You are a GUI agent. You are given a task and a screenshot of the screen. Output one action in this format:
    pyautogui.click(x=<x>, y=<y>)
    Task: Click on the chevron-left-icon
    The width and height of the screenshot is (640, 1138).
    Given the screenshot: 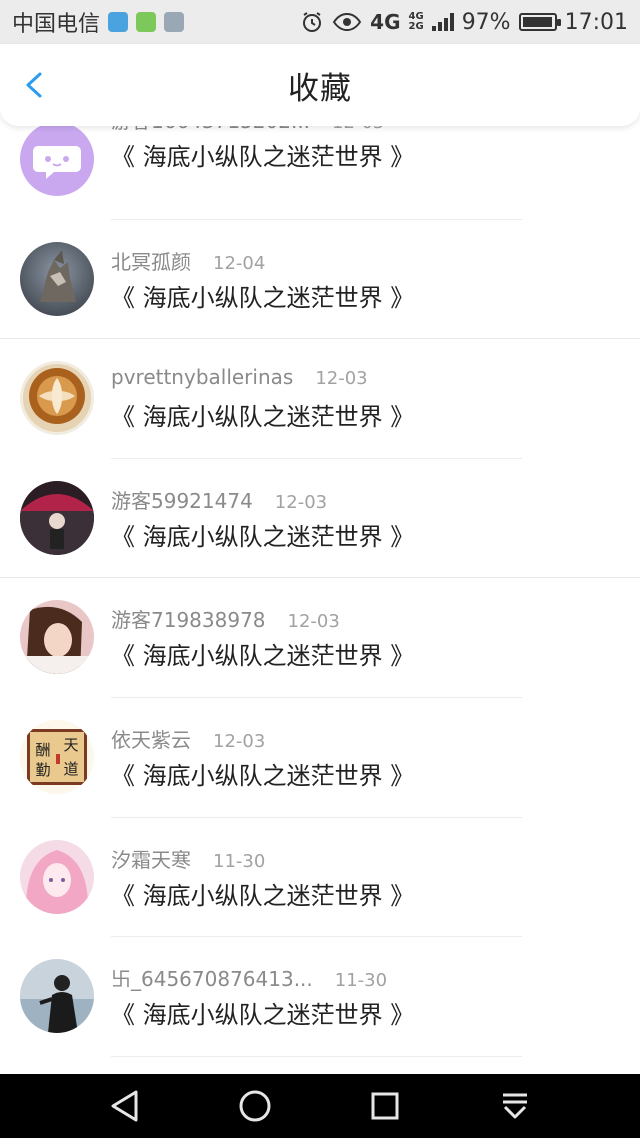 What is the action you would take?
    pyautogui.click(x=35, y=85)
    